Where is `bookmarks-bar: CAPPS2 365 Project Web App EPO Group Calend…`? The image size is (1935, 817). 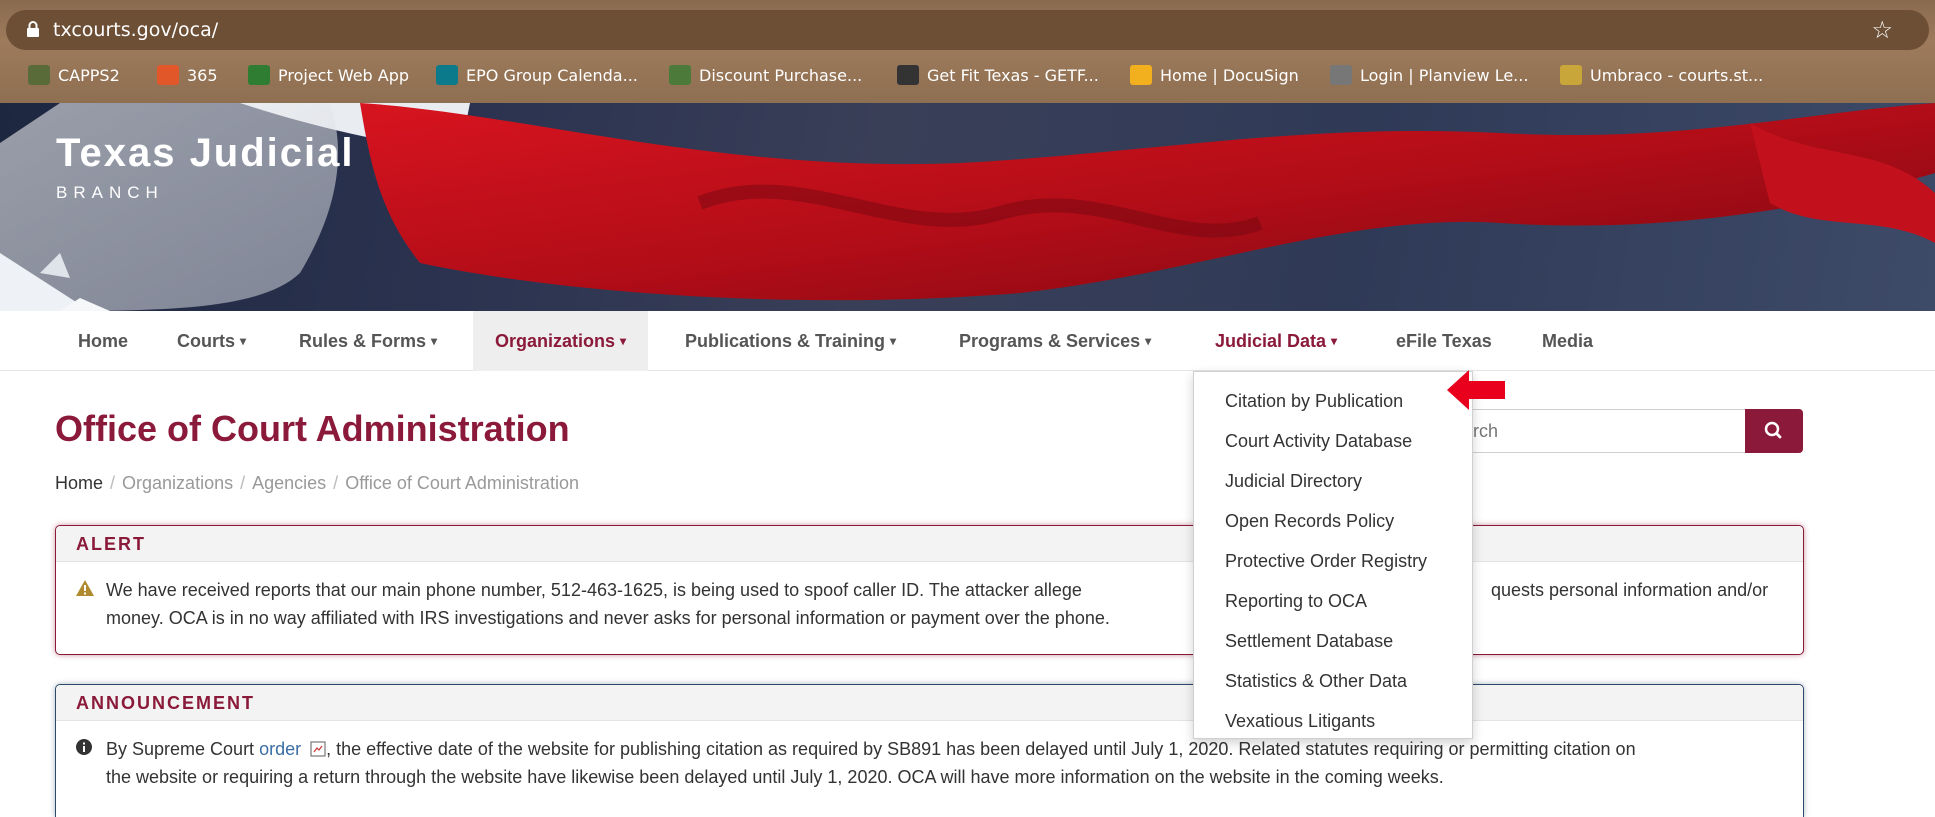
bookmarks-bar: CAPPS2 365 Project Web App EPO Group Calend… is located at coordinates (967, 75).